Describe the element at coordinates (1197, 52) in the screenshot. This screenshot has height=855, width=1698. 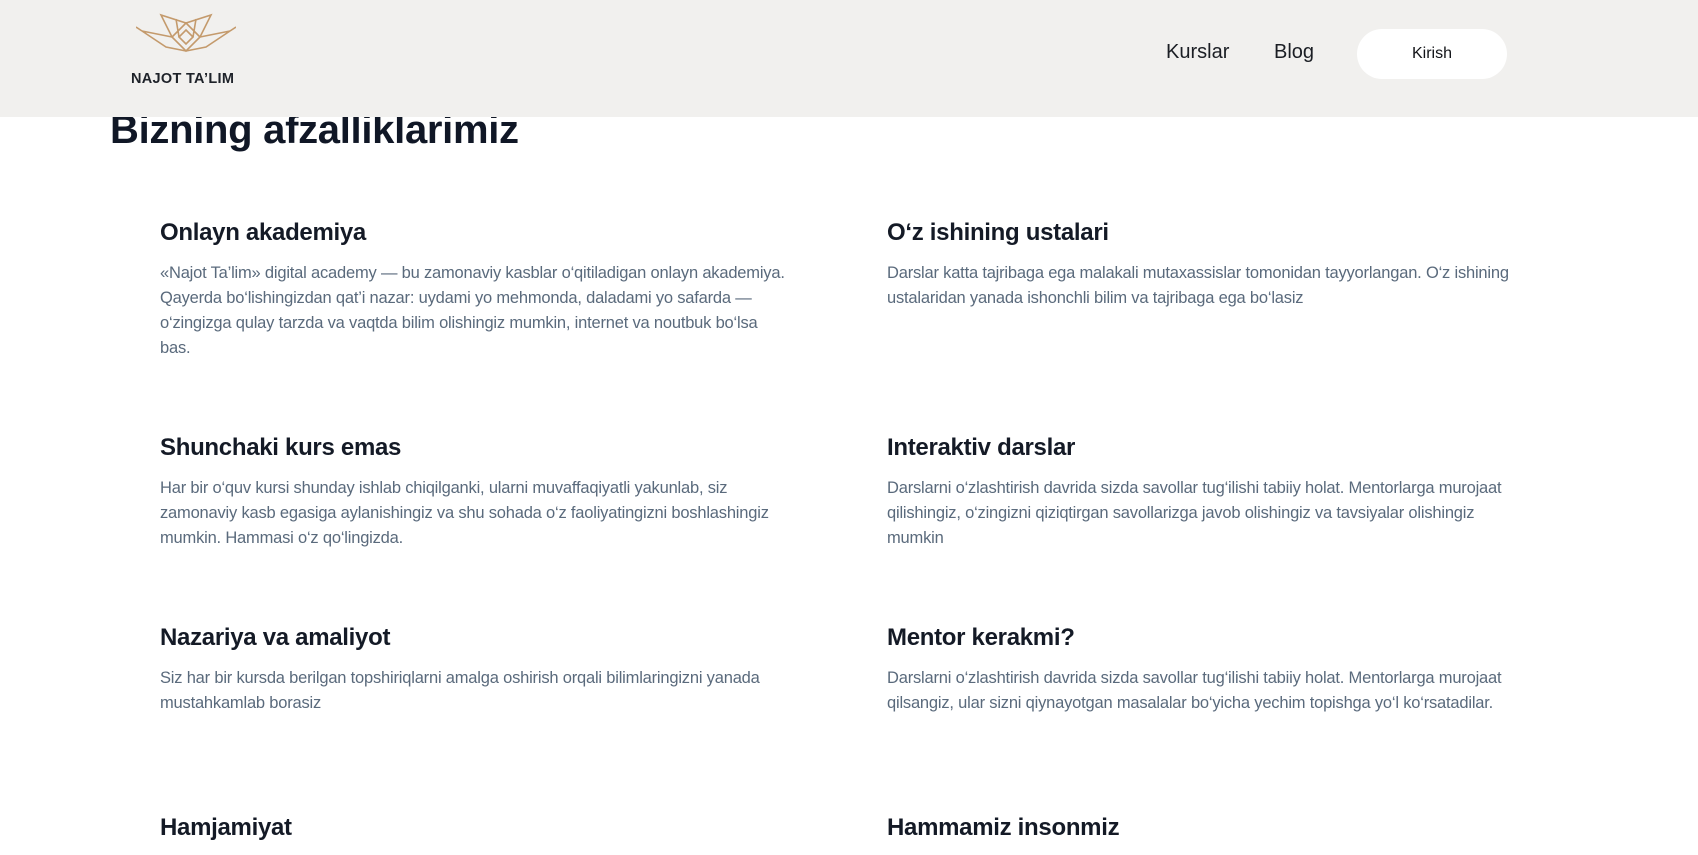
I see `nav-link-kurslar: Kurslar` at that location.